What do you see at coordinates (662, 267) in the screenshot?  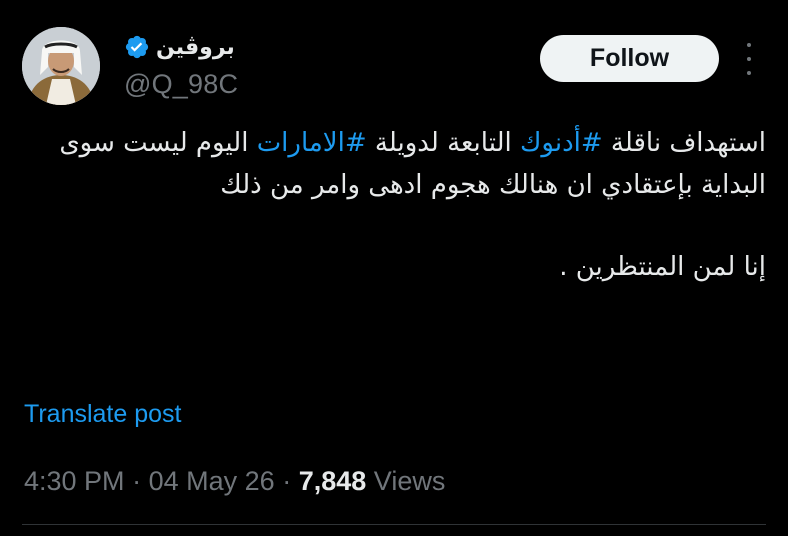 I see `post-paragraph: إنا لمن المنتظرين .` at bounding box center [662, 267].